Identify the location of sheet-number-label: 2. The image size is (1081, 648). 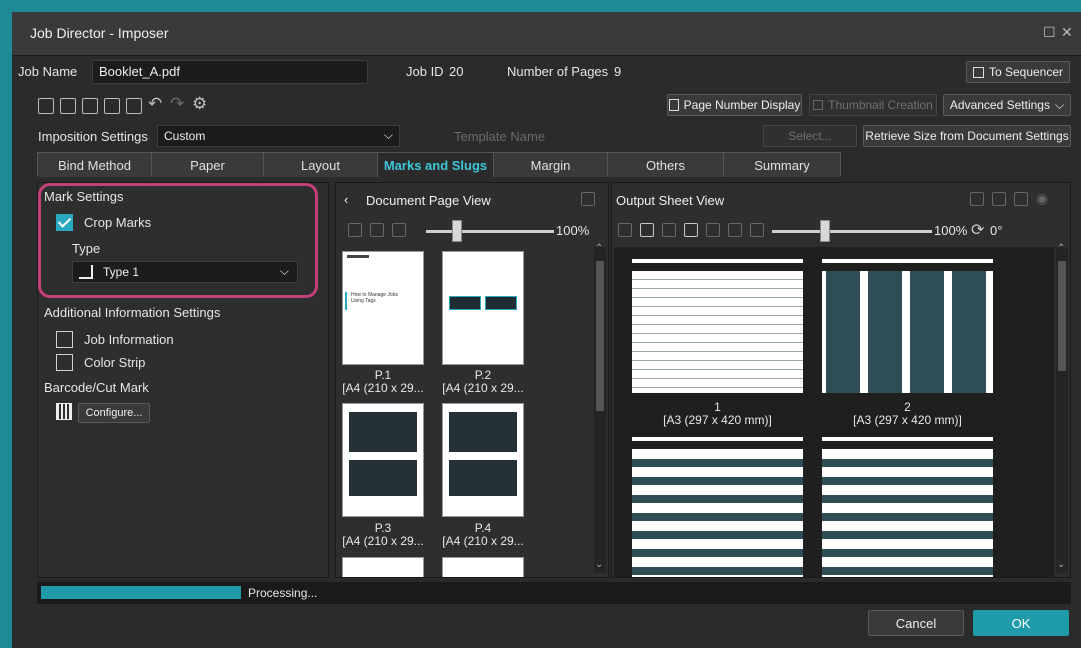
(907, 407).